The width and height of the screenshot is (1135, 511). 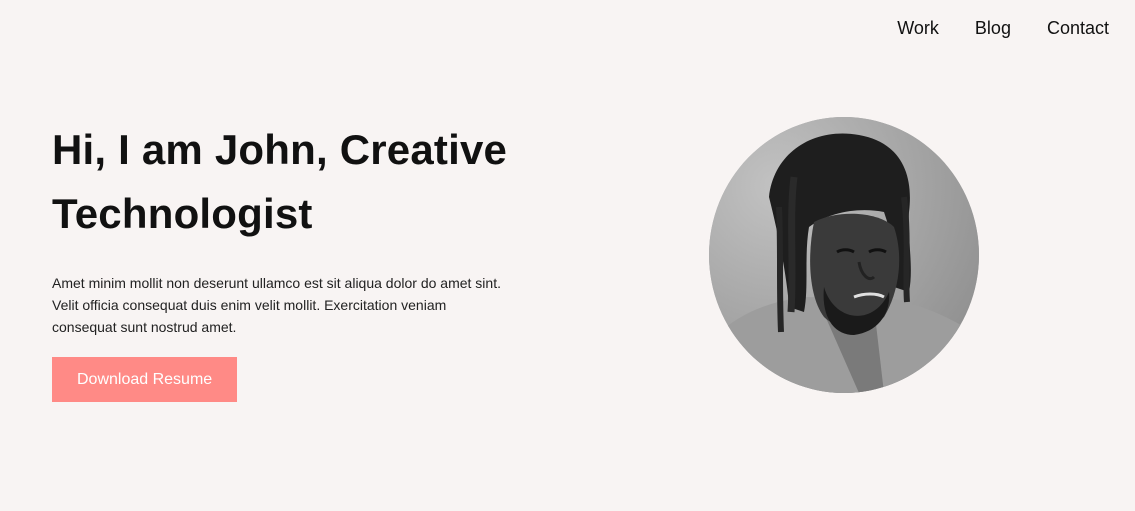 I want to click on nav-link-blog: Blog, so click(x=993, y=28).